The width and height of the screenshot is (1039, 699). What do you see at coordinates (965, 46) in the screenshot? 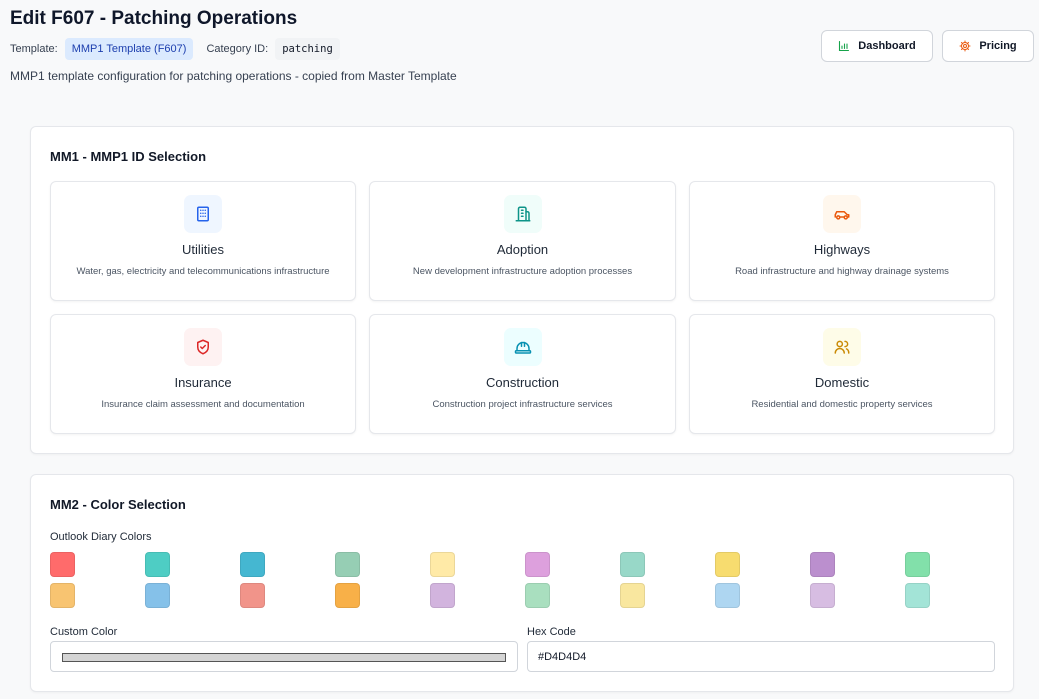
I see `gear-icon` at bounding box center [965, 46].